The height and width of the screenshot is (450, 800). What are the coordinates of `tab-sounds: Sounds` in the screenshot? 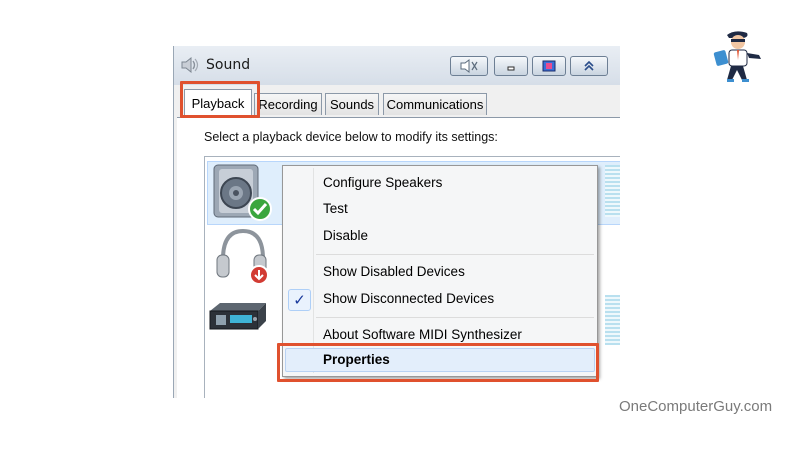 It's located at (352, 104).